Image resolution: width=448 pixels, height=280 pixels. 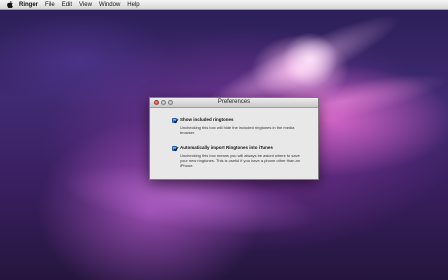 I want to click on menu-file: File, so click(x=50, y=5).